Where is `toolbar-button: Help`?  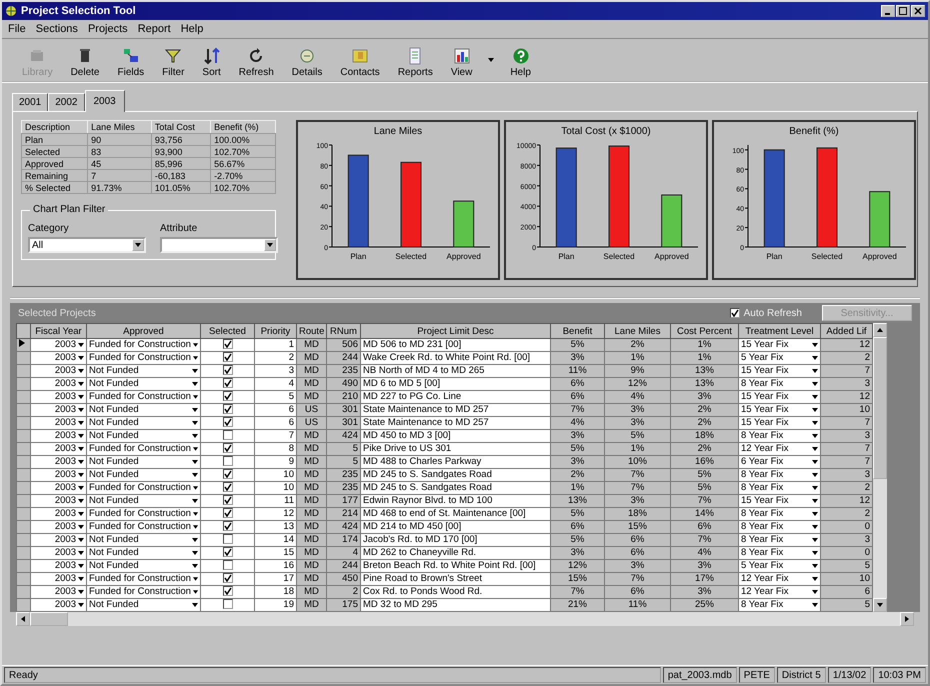 toolbar-button: Help is located at coordinates (520, 62).